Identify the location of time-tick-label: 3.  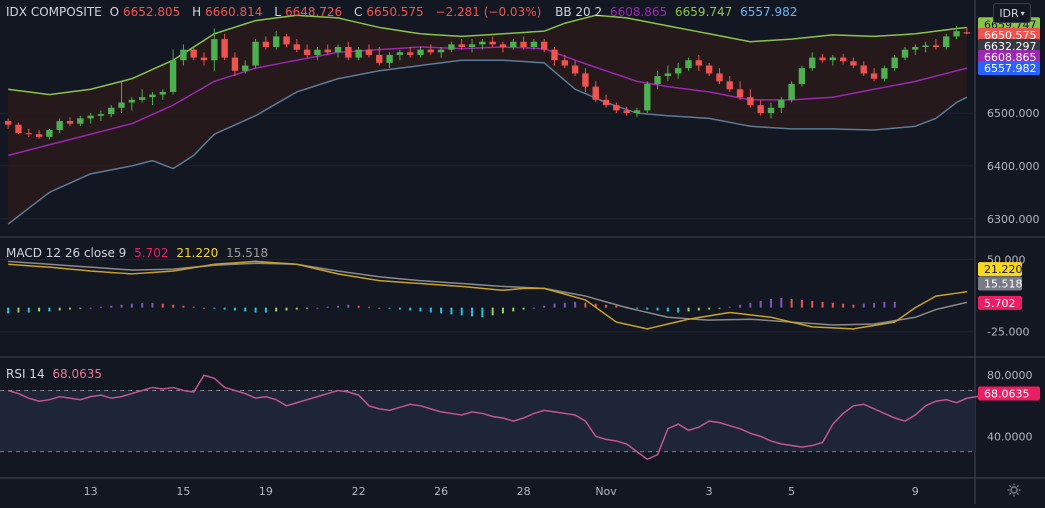
(709, 491).